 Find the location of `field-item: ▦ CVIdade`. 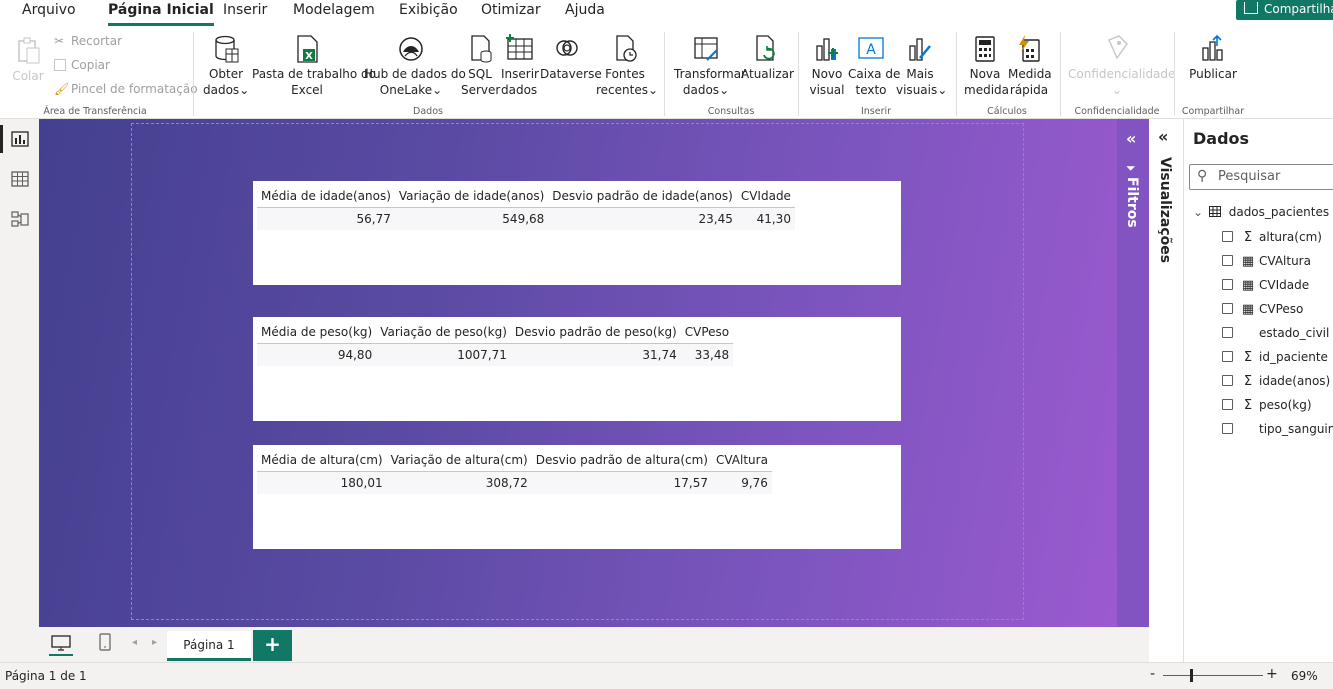

field-item: ▦ CVIdade is located at coordinates (1265, 286).